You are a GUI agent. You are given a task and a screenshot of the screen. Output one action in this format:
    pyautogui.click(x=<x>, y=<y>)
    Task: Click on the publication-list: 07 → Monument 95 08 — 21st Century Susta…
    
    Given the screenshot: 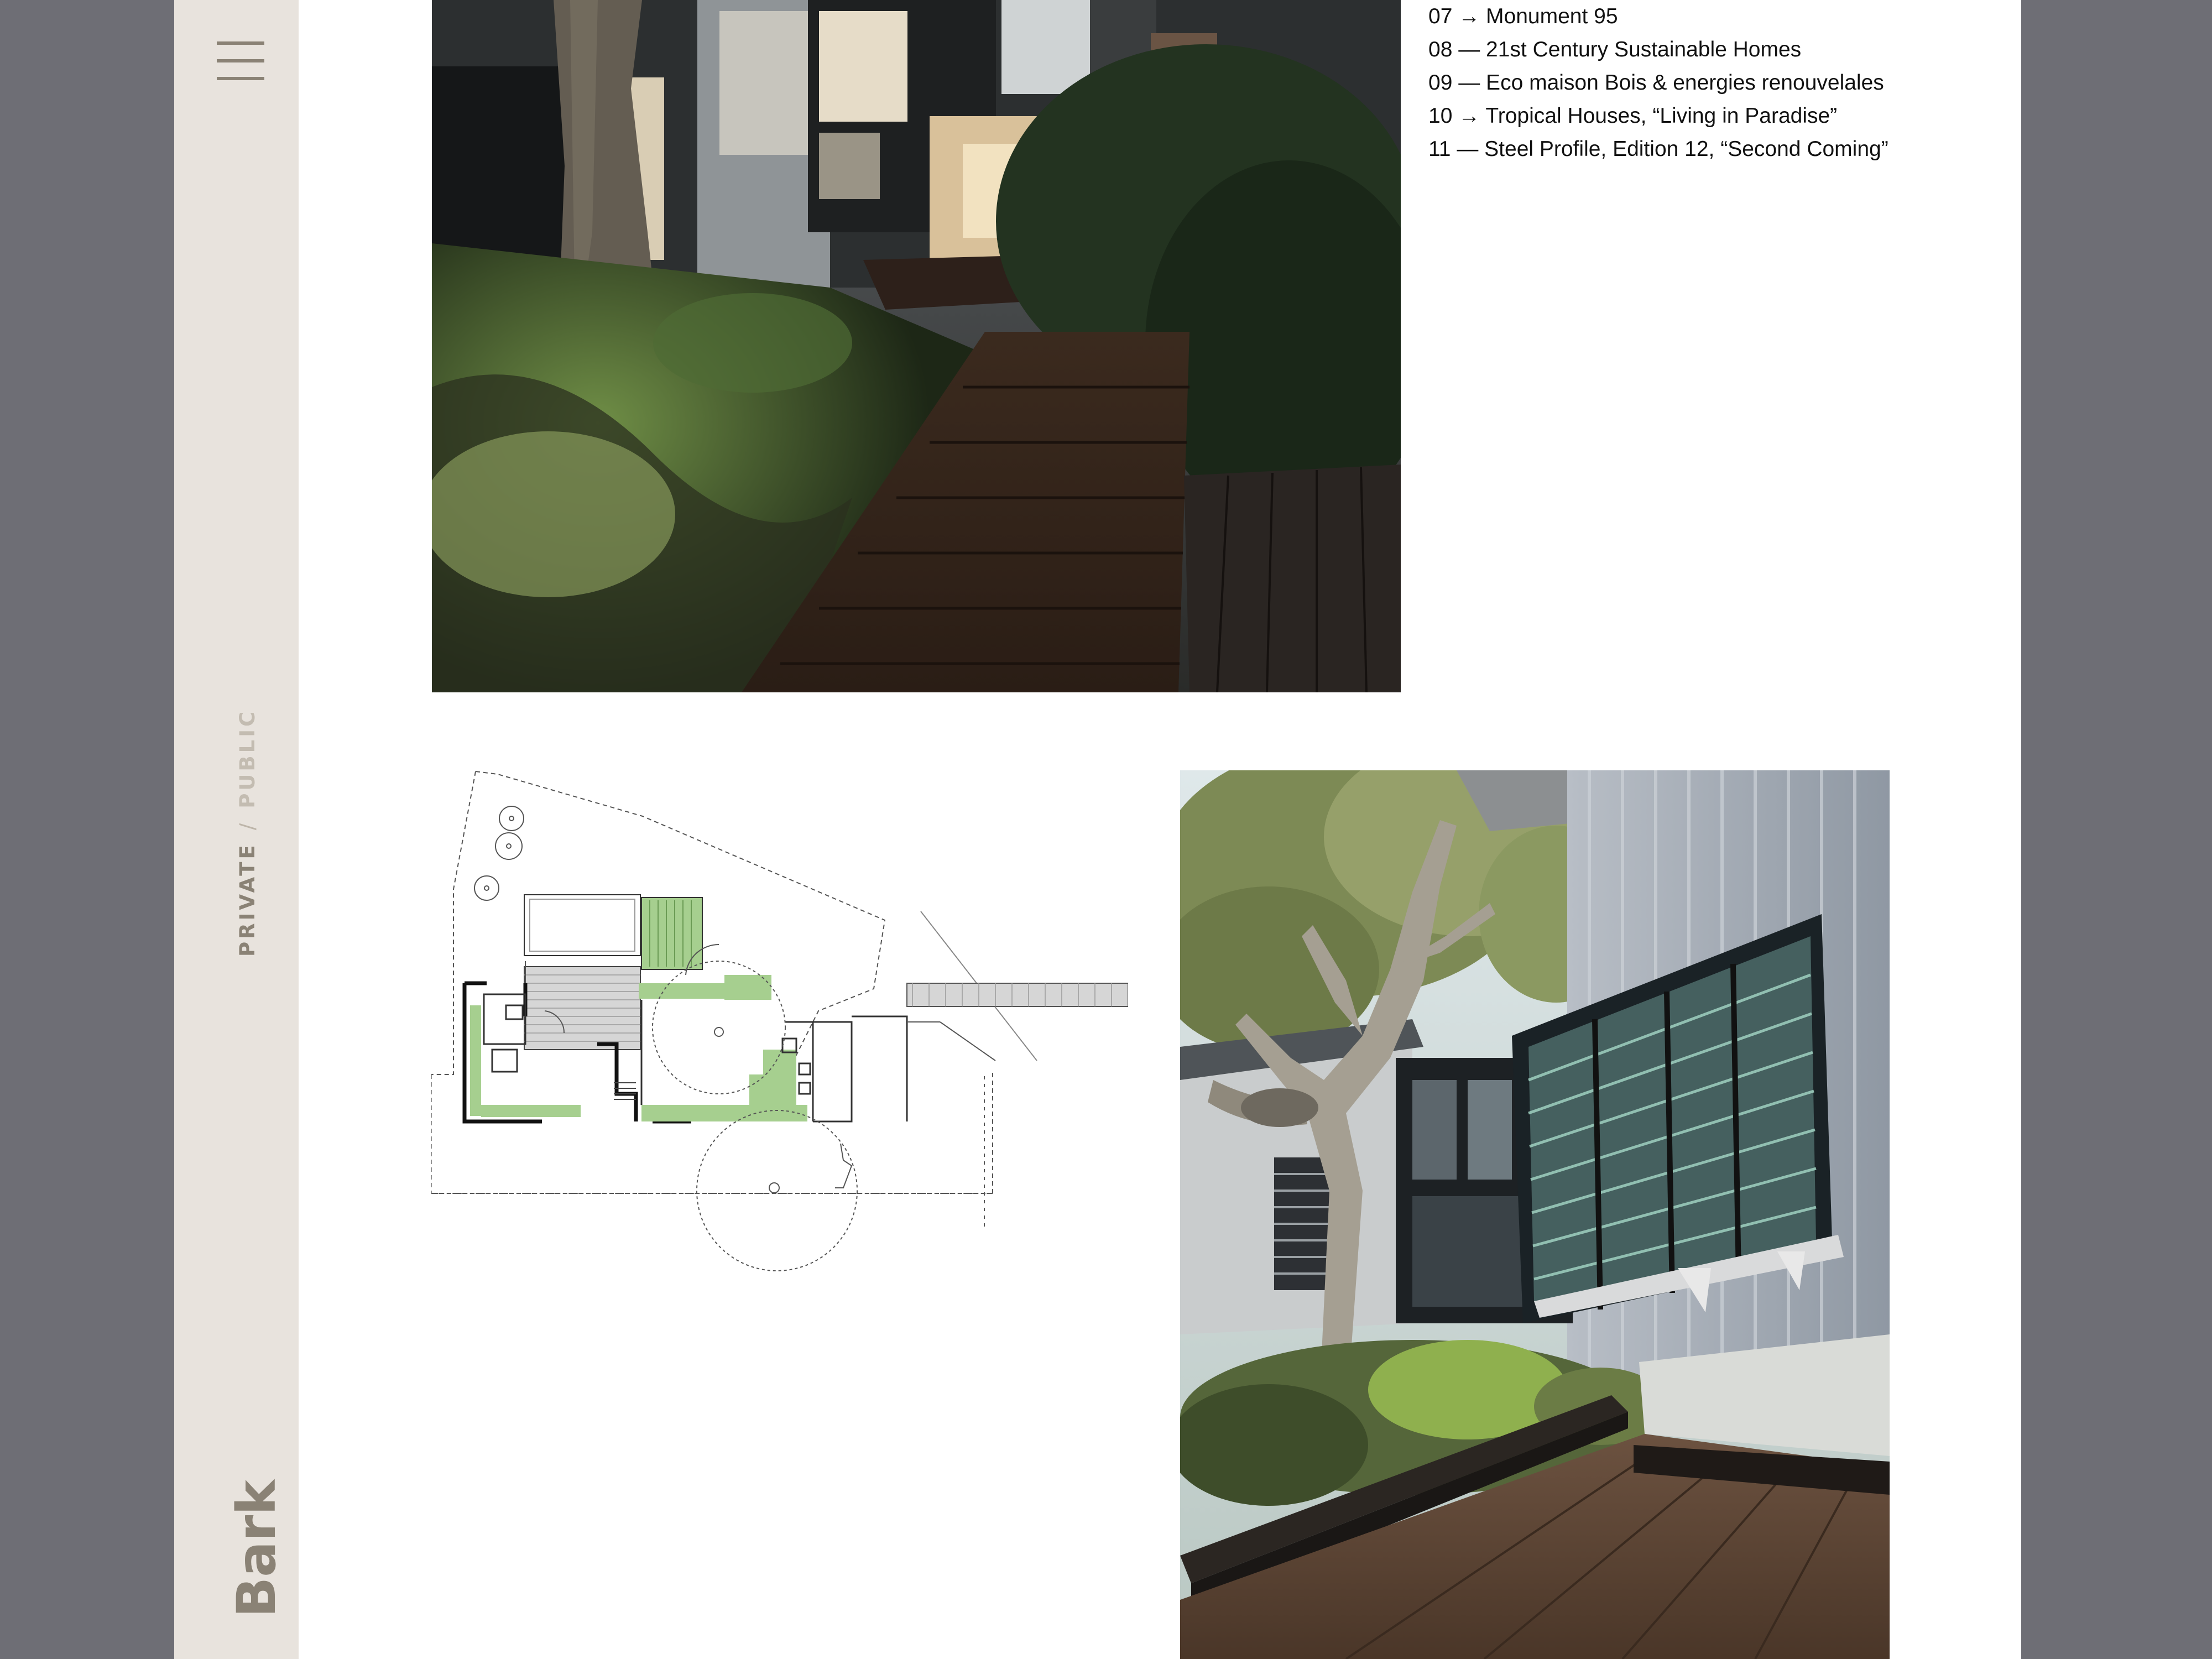 What is the action you would take?
    pyautogui.click(x=1658, y=83)
    